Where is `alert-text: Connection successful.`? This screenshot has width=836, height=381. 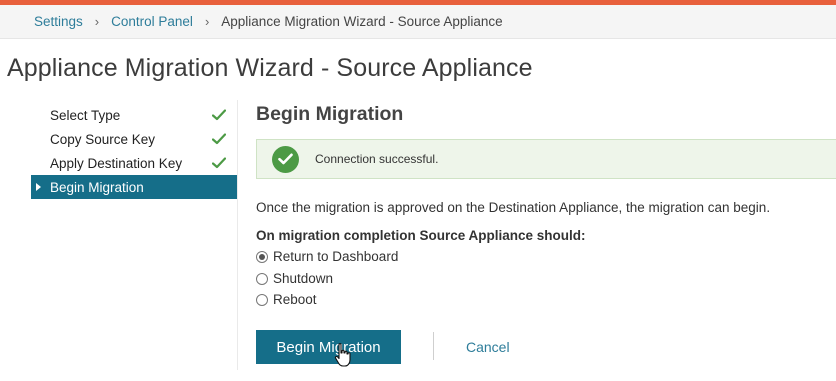 alert-text: Connection successful. is located at coordinates (377, 159).